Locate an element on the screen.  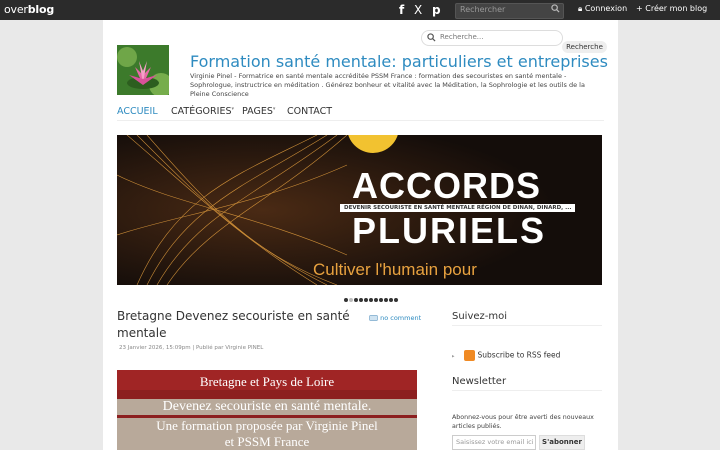
nav-item-contact: CONTACT is located at coordinates (309, 111).